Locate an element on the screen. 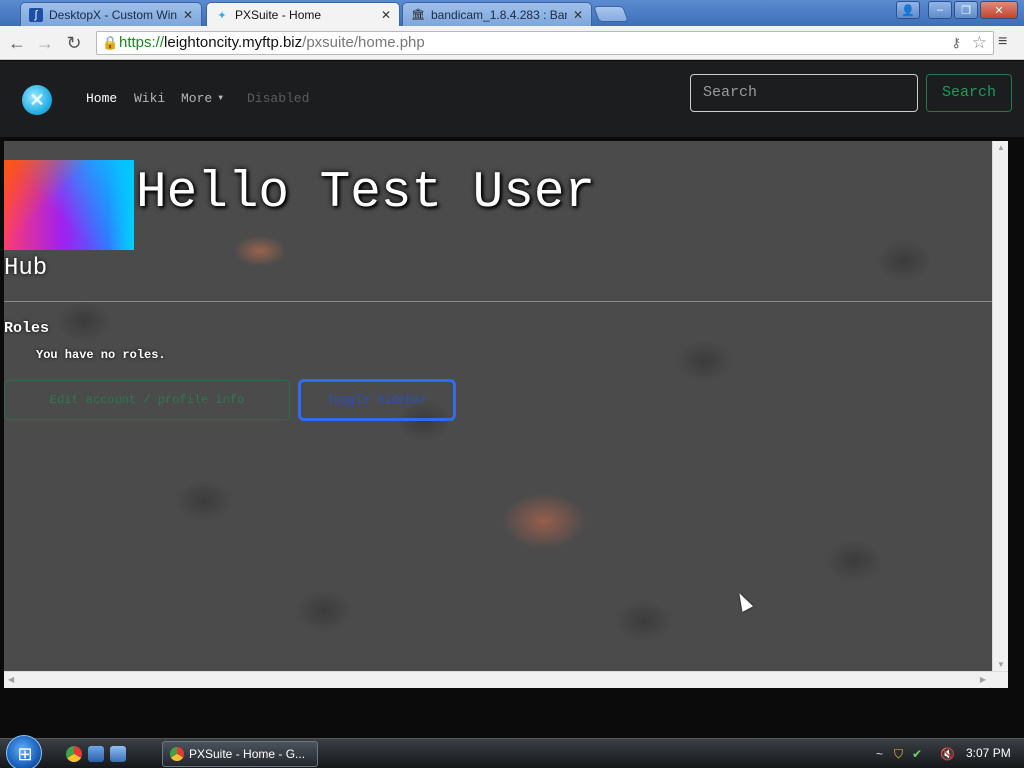 This screenshot has width=1024, height=768. tab-bandicam: 🏛 bandicam_1.8.4.283 : Band ✕ is located at coordinates (497, 14).